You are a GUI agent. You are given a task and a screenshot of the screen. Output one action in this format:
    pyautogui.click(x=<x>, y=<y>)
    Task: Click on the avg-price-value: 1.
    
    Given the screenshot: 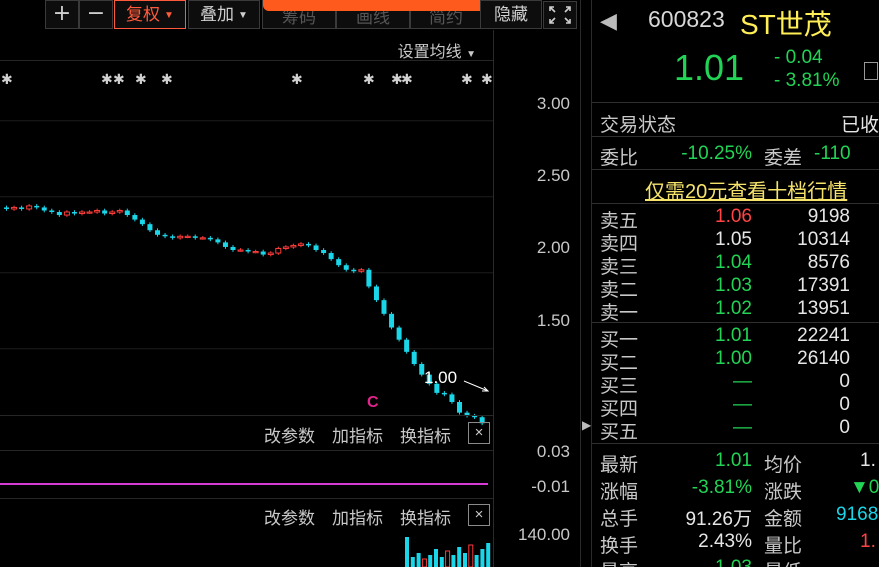 What is the action you would take?
    pyautogui.click(x=868, y=460)
    